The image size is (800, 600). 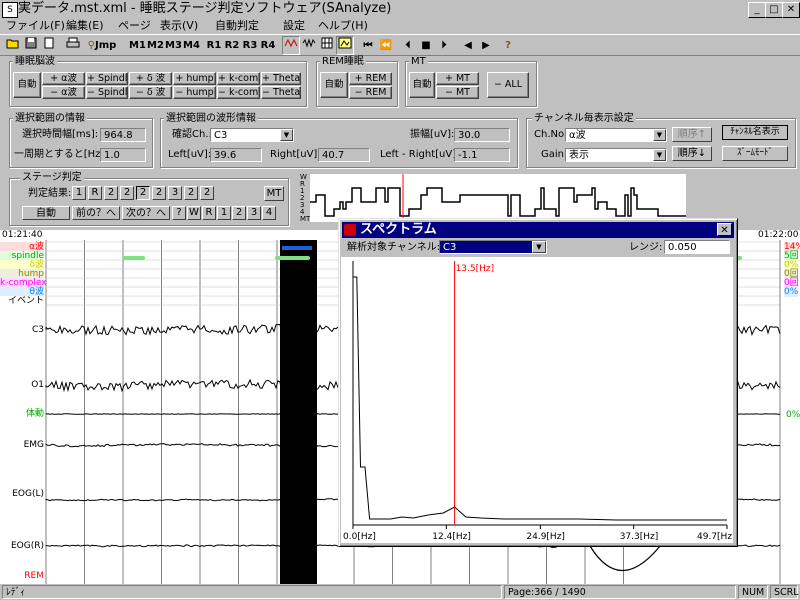 I want to click on app-icon: S, so click(x=10, y=10).